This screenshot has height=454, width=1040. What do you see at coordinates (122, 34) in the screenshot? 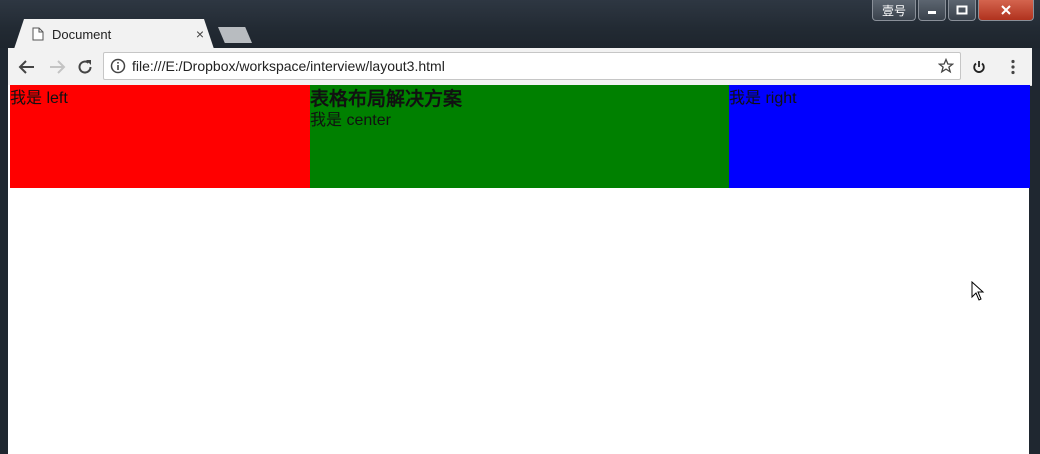
I see `tab-content: Document ×` at bounding box center [122, 34].